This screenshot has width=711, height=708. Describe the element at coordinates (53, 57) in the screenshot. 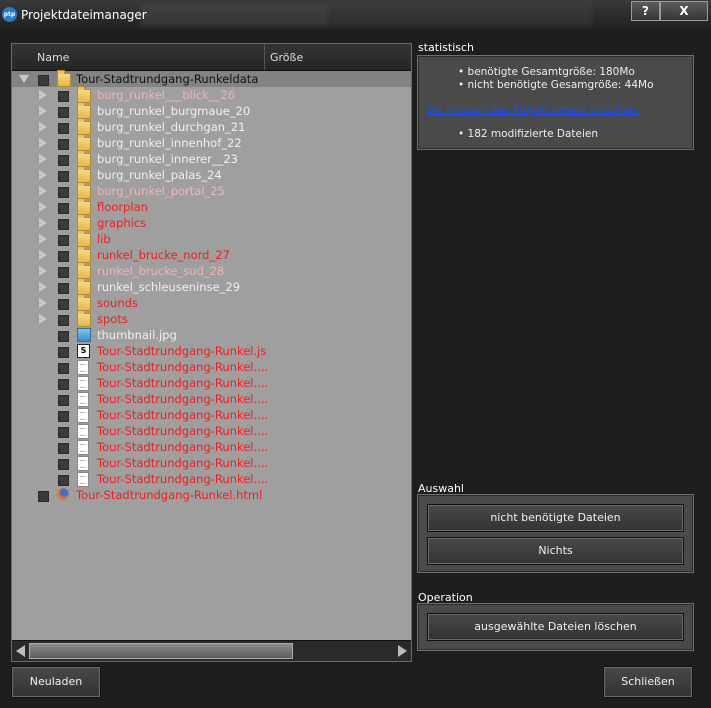

I see `column-header-name: Name` at that location.